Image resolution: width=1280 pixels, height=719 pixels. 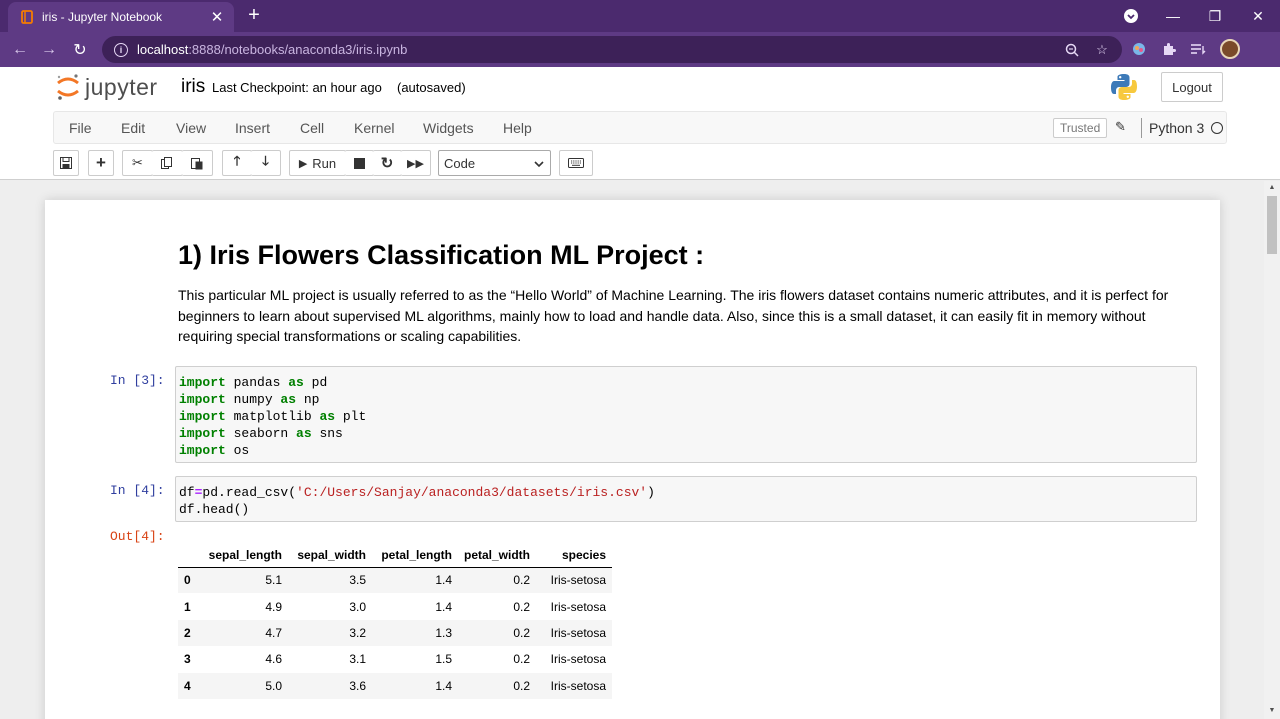 What do you see at coordinates (357, 606) in the screenshot?
I see `table-cell: 3.0` at bounding box center [357, 606].